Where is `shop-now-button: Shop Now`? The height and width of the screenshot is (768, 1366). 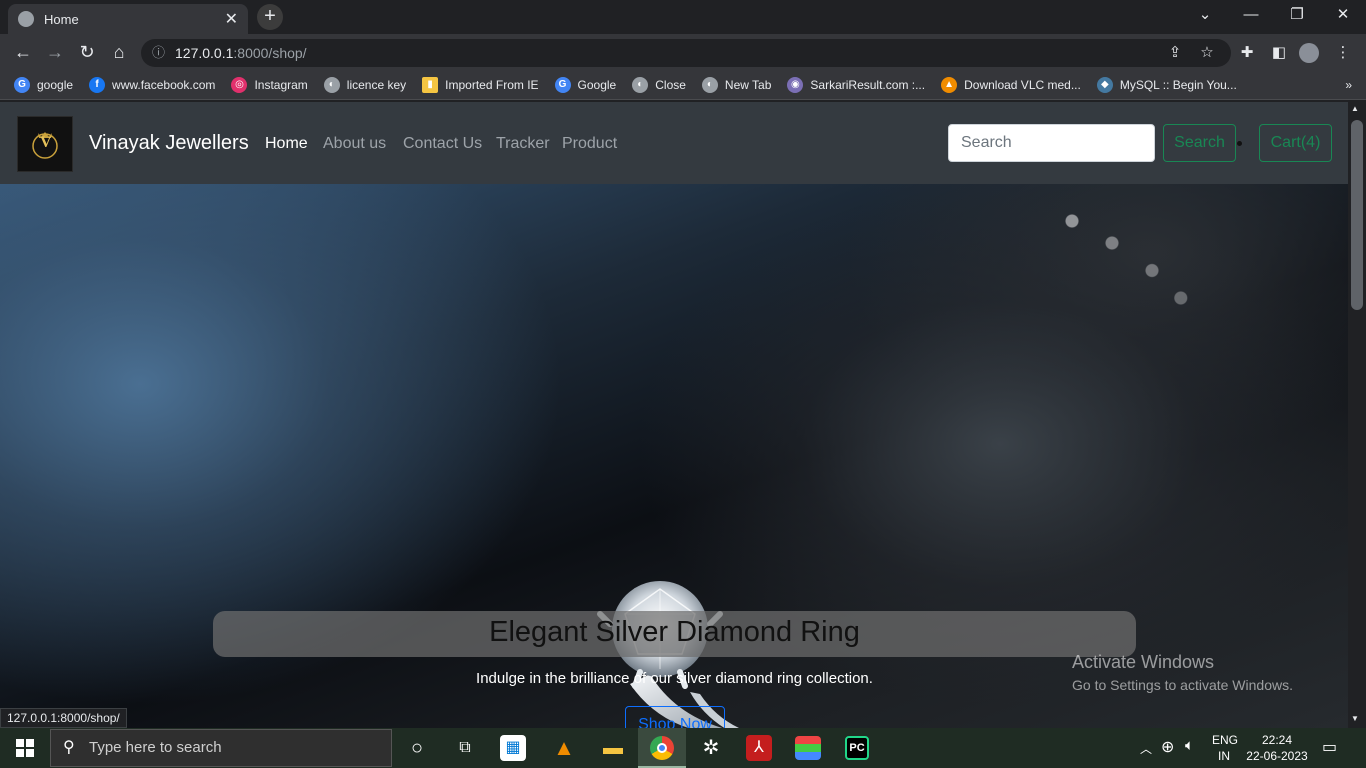
shop-now-button: Shop Now is located at coordinates (675, 717).